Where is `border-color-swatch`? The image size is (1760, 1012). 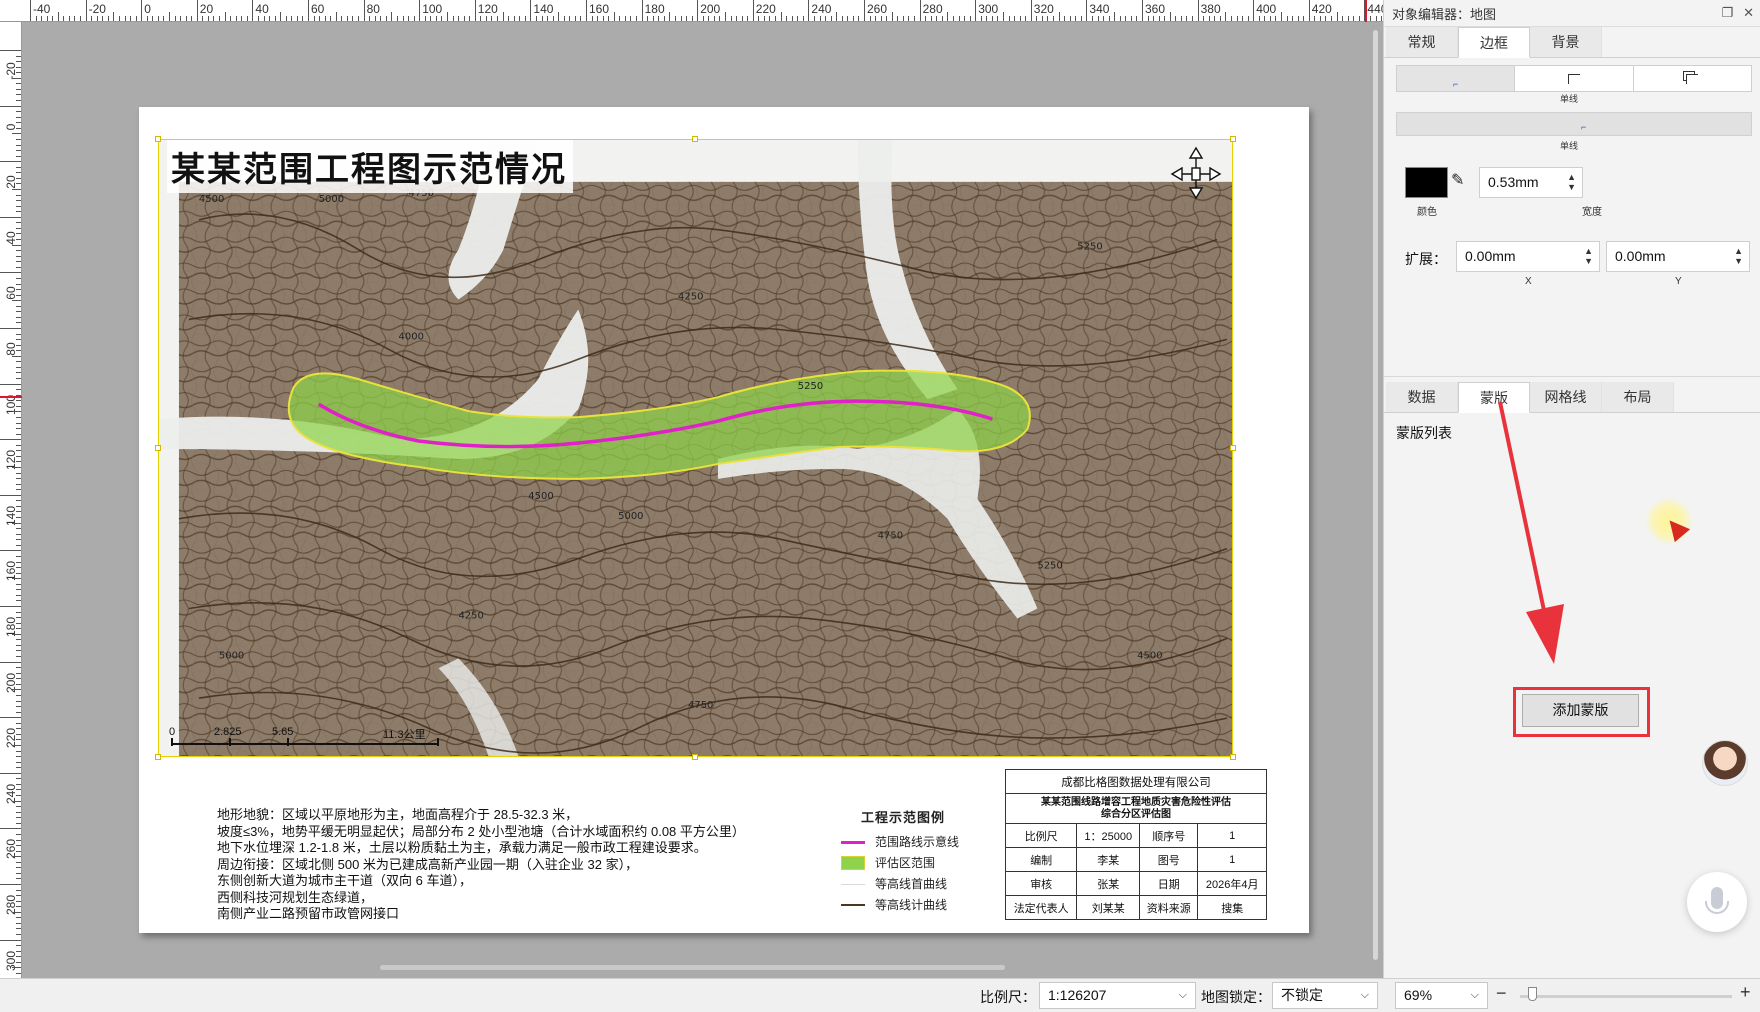 border-color-swatch is located at coordinates (1426, 182).